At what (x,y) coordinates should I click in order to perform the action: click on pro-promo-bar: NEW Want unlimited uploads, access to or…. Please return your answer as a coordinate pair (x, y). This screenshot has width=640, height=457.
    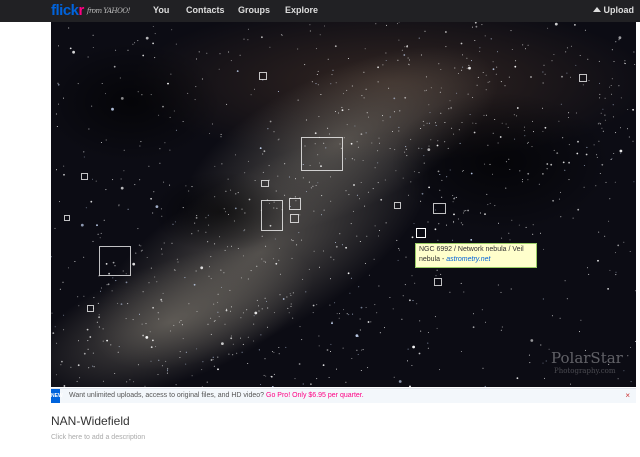
    Looking at the image, I should click on (343, 395).